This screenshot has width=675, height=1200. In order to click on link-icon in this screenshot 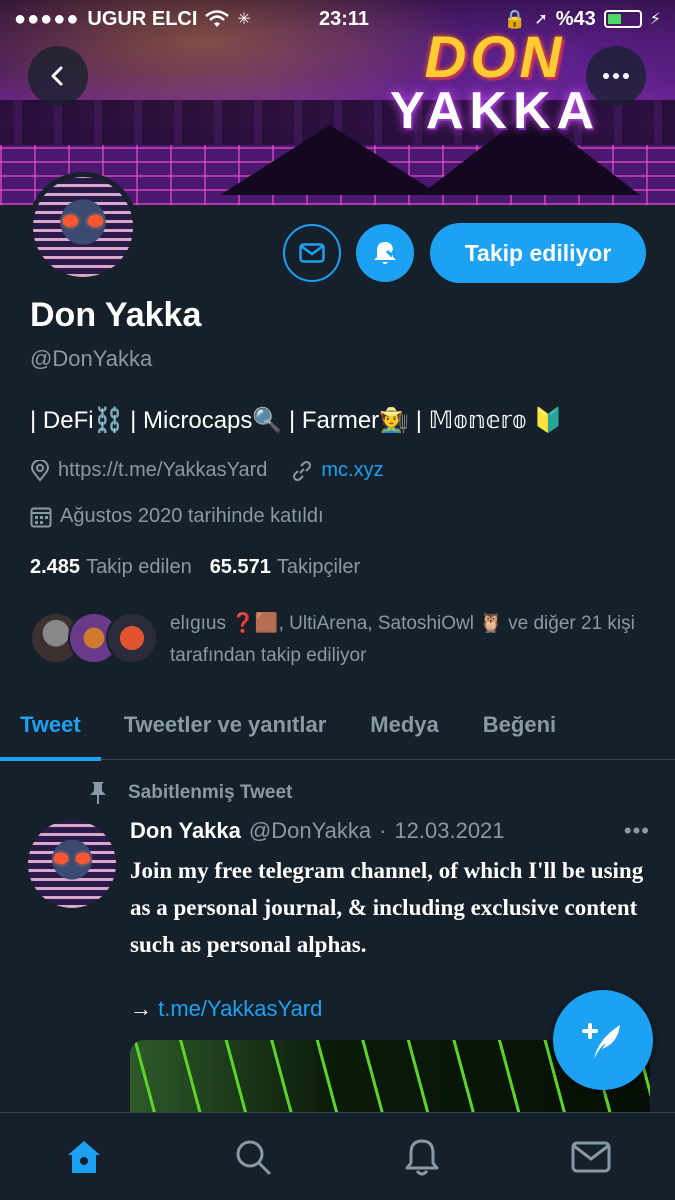, I will do `click(302, 470)`.